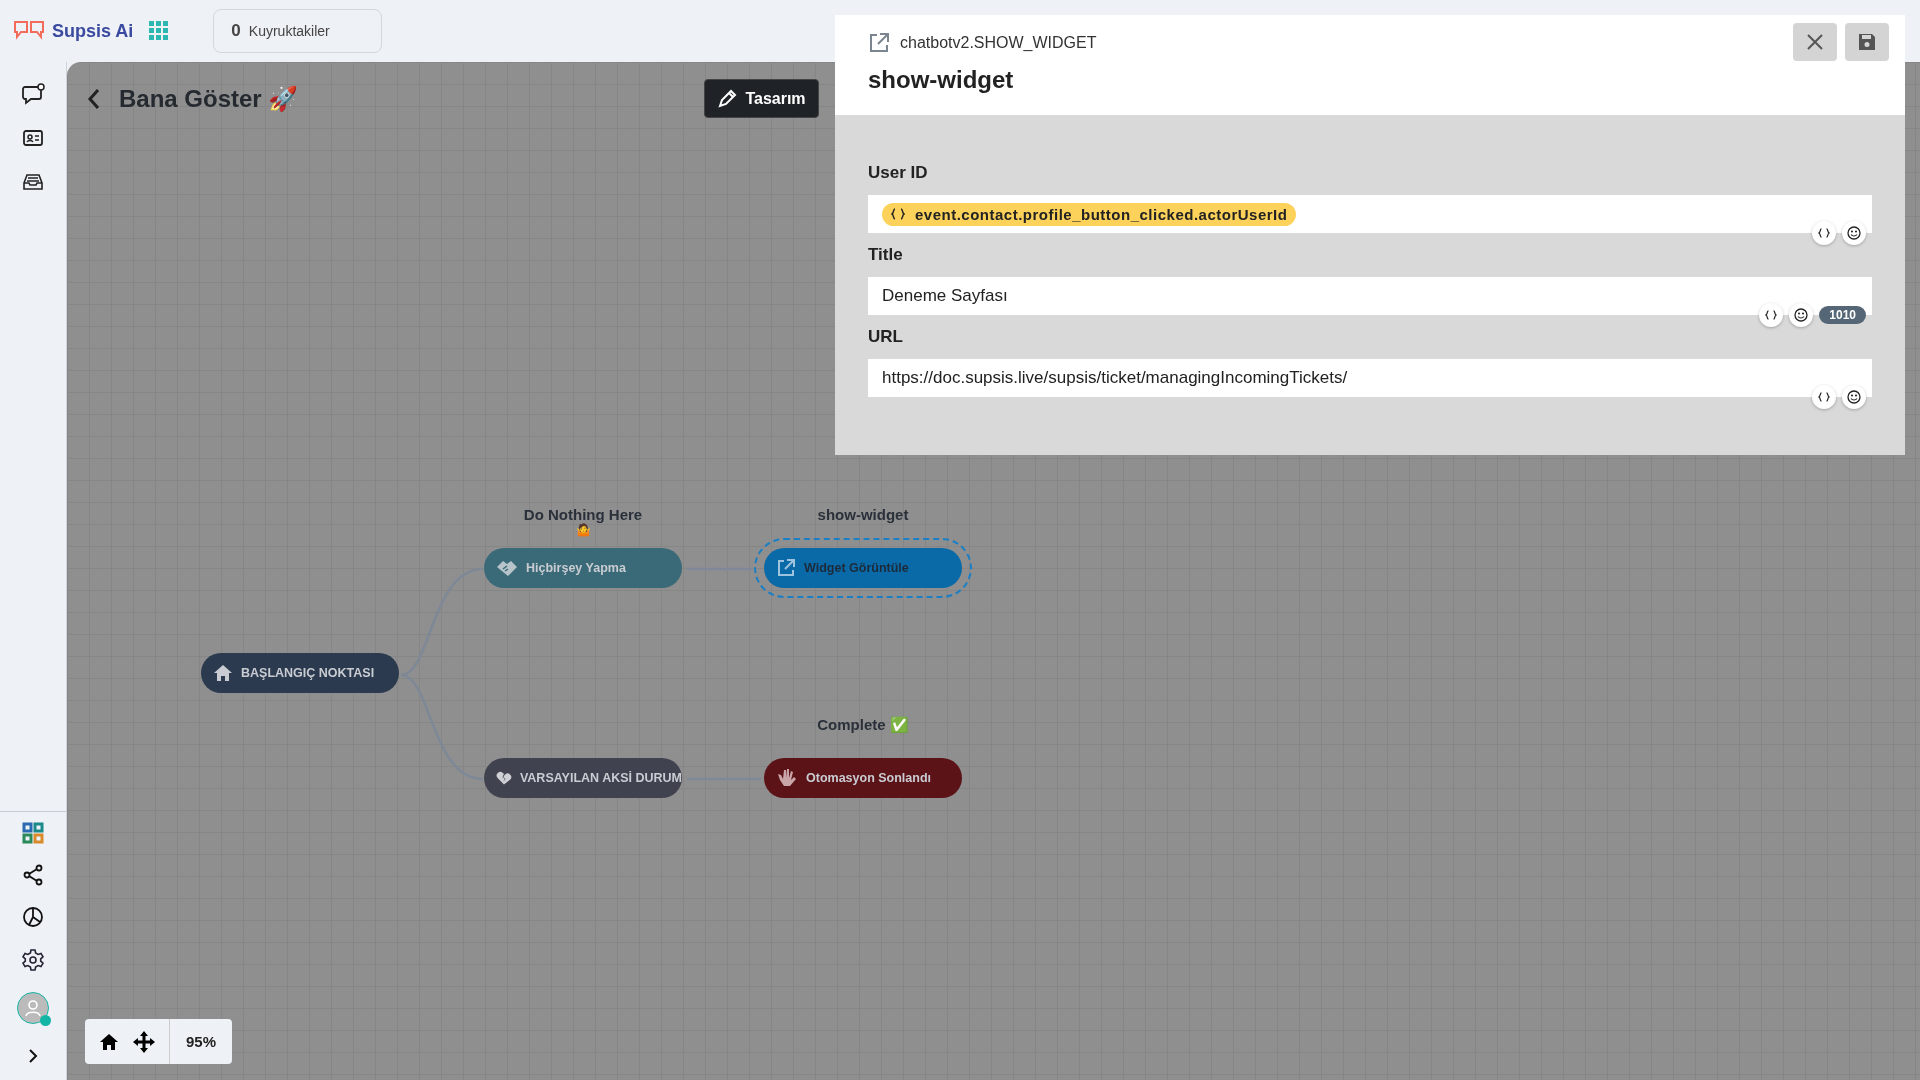  What do you see at coordinates (863, 514) in the screenshot?
I see `node-caption: show-widget` at bounding box center [863, 514].